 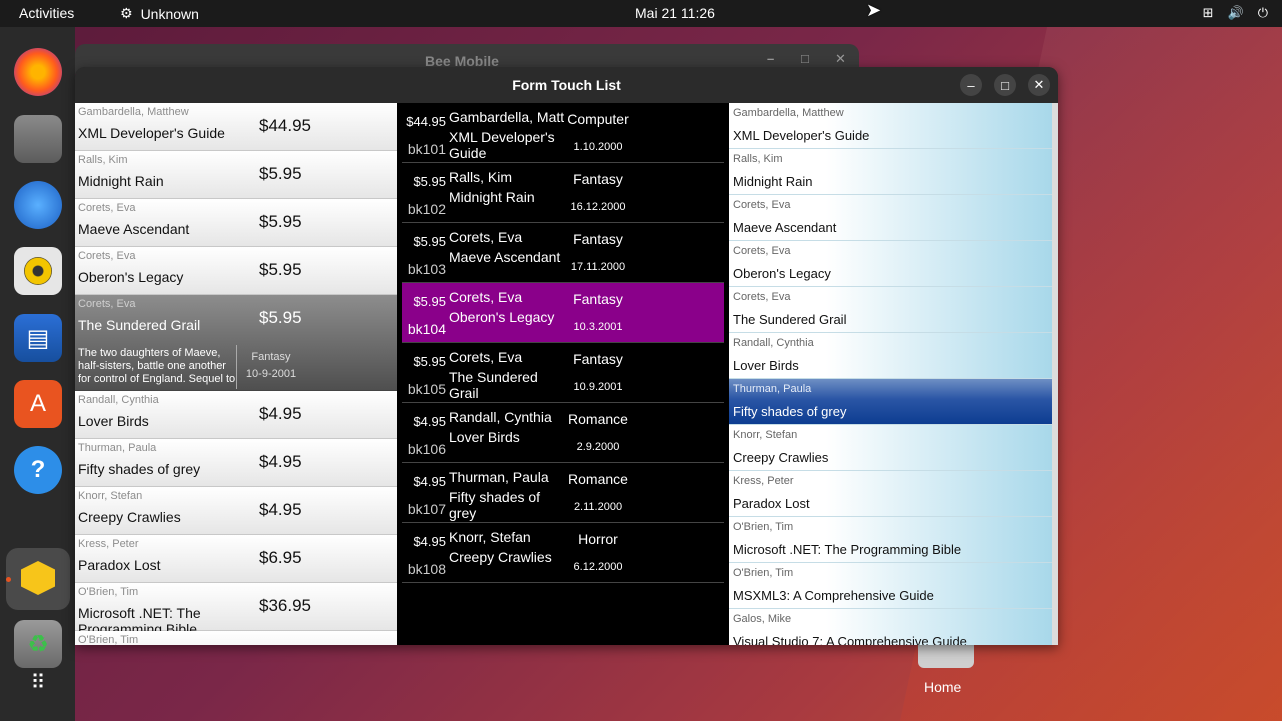 I want to click on item-genre: Romance, so click(x=598, y=419).